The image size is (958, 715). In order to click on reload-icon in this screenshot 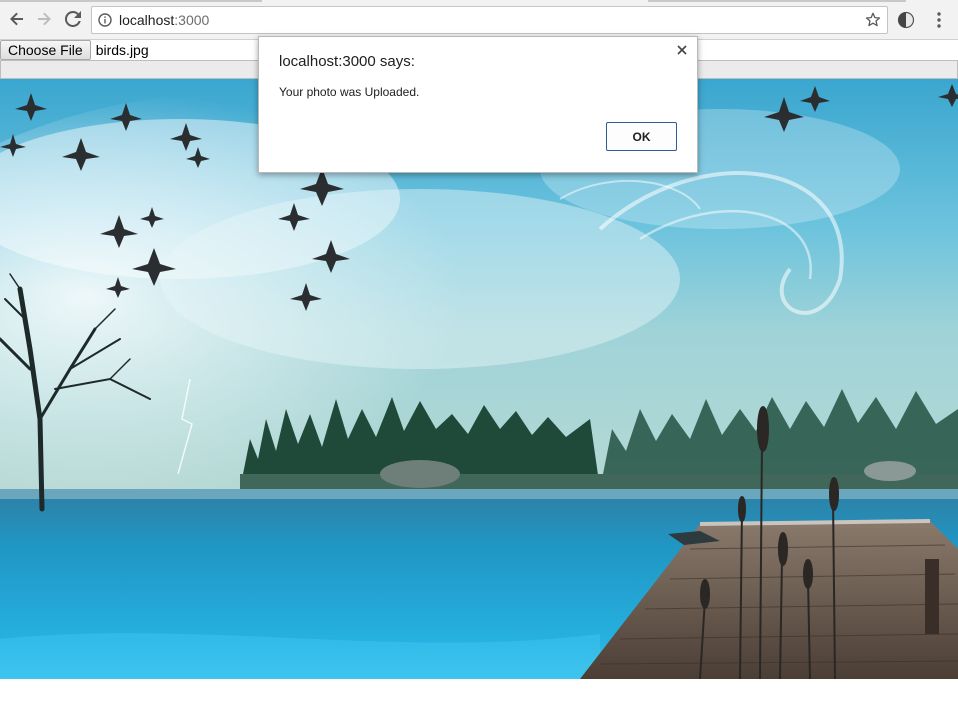, I will do `click(73, 19)`.